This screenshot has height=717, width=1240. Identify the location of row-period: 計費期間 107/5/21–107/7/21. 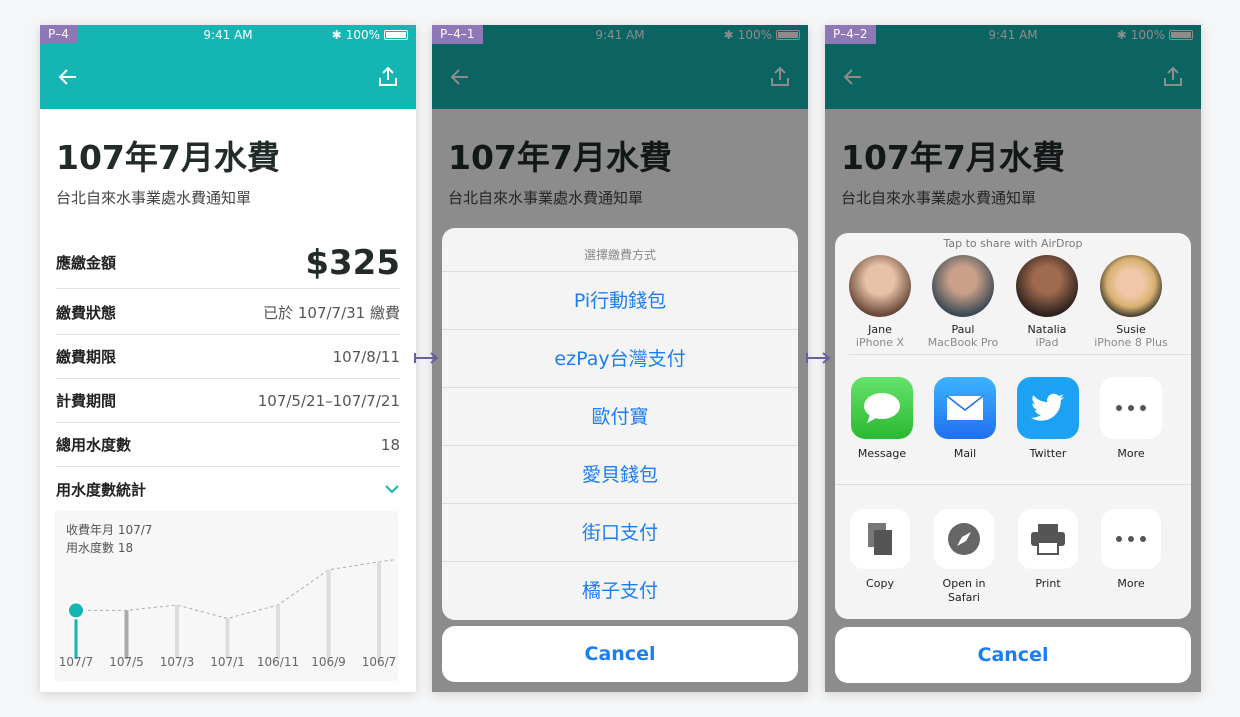
(228, 401).